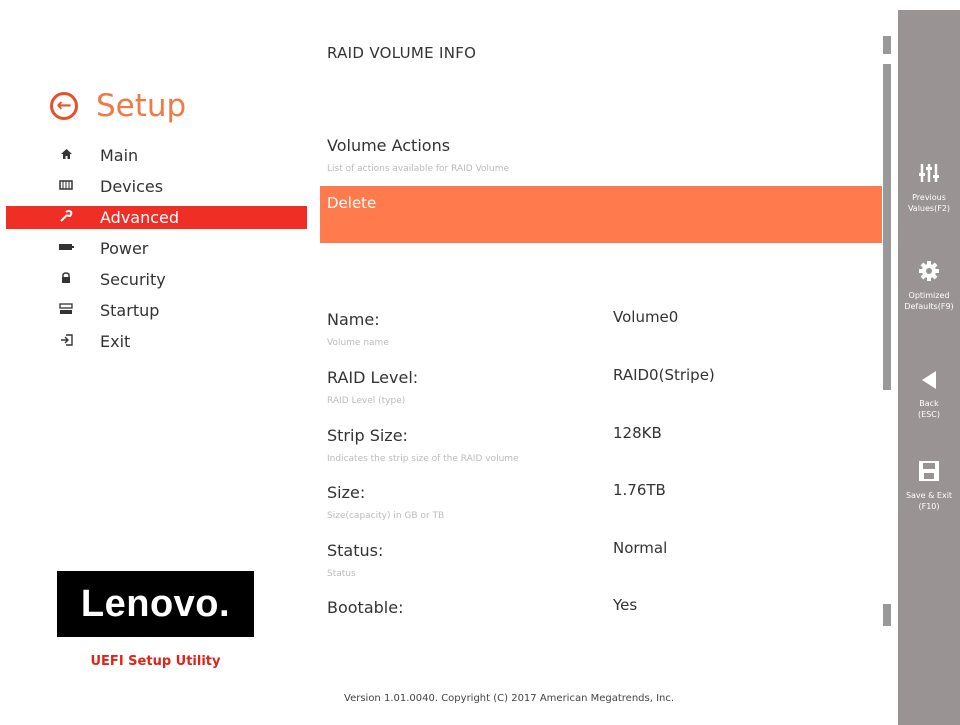 Image resolution: width=960 pixels, height=725 pixels. Describe the element at coordinates (124, 248) in the screenshot. I see `sidebar-item-label: Power` at that location.